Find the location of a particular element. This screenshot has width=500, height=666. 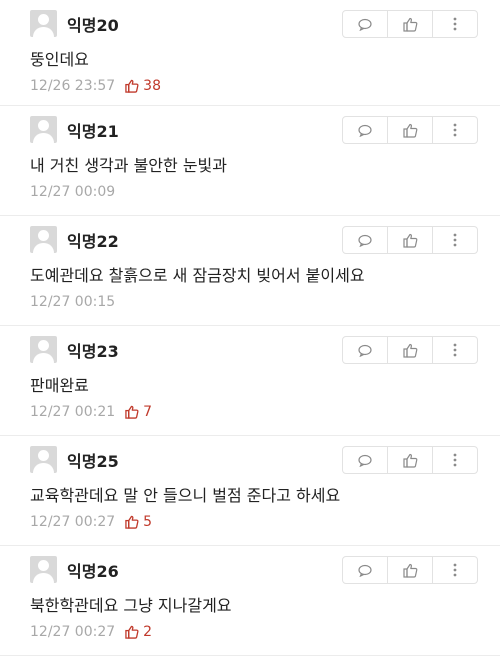

comment-text: 뚱인데요 is located at coordinates (59, 59).